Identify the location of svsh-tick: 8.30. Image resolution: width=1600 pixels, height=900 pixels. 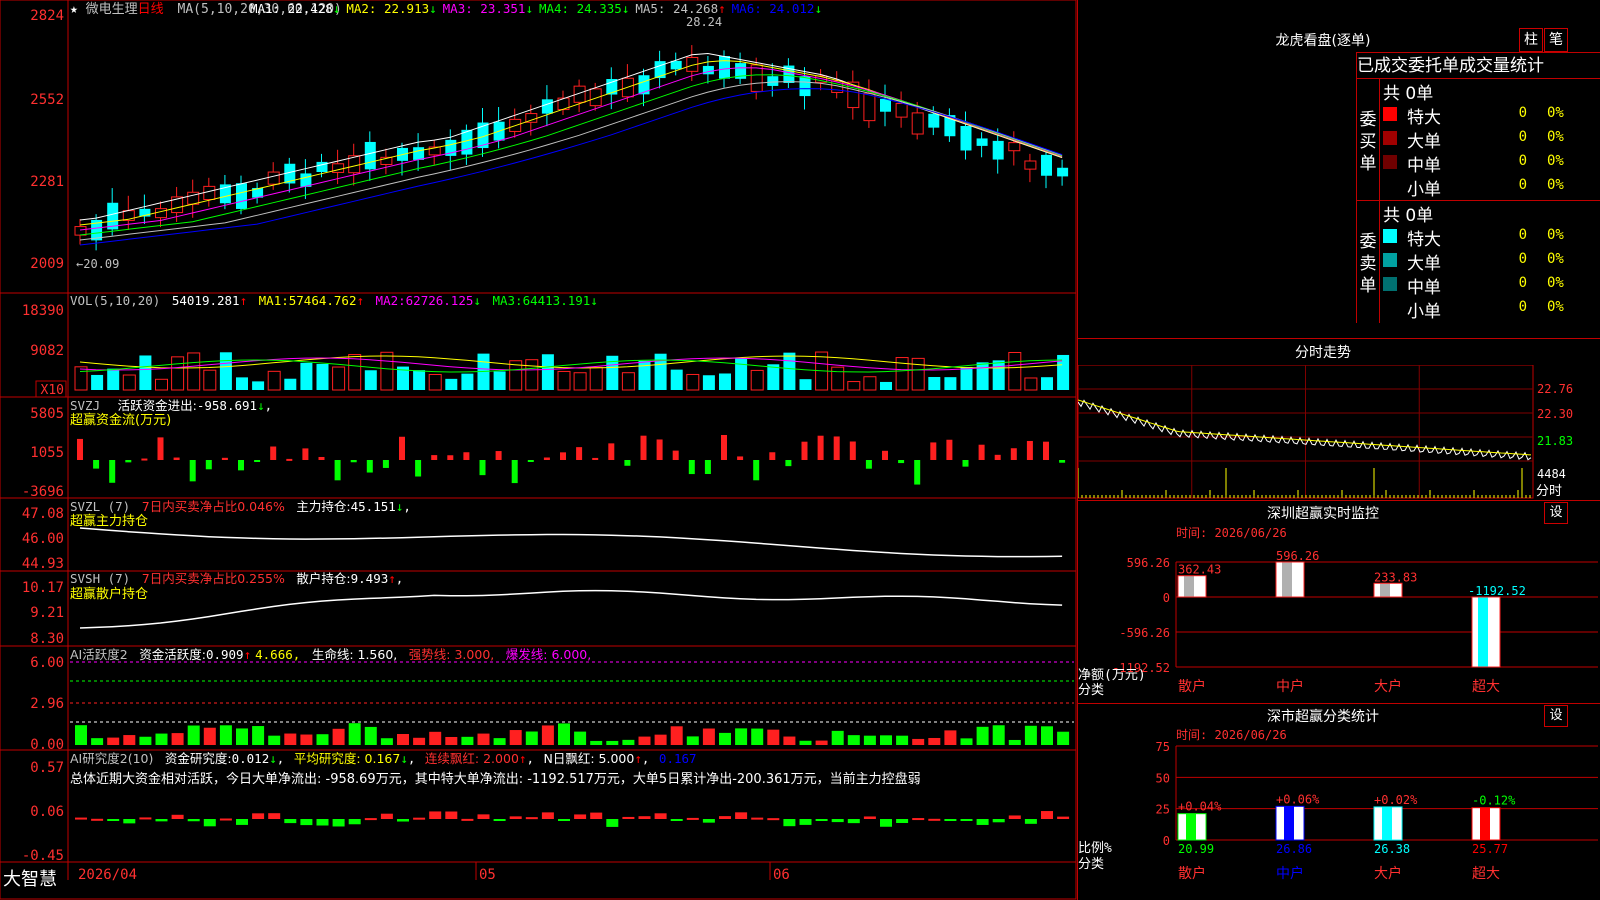
(47, 639).